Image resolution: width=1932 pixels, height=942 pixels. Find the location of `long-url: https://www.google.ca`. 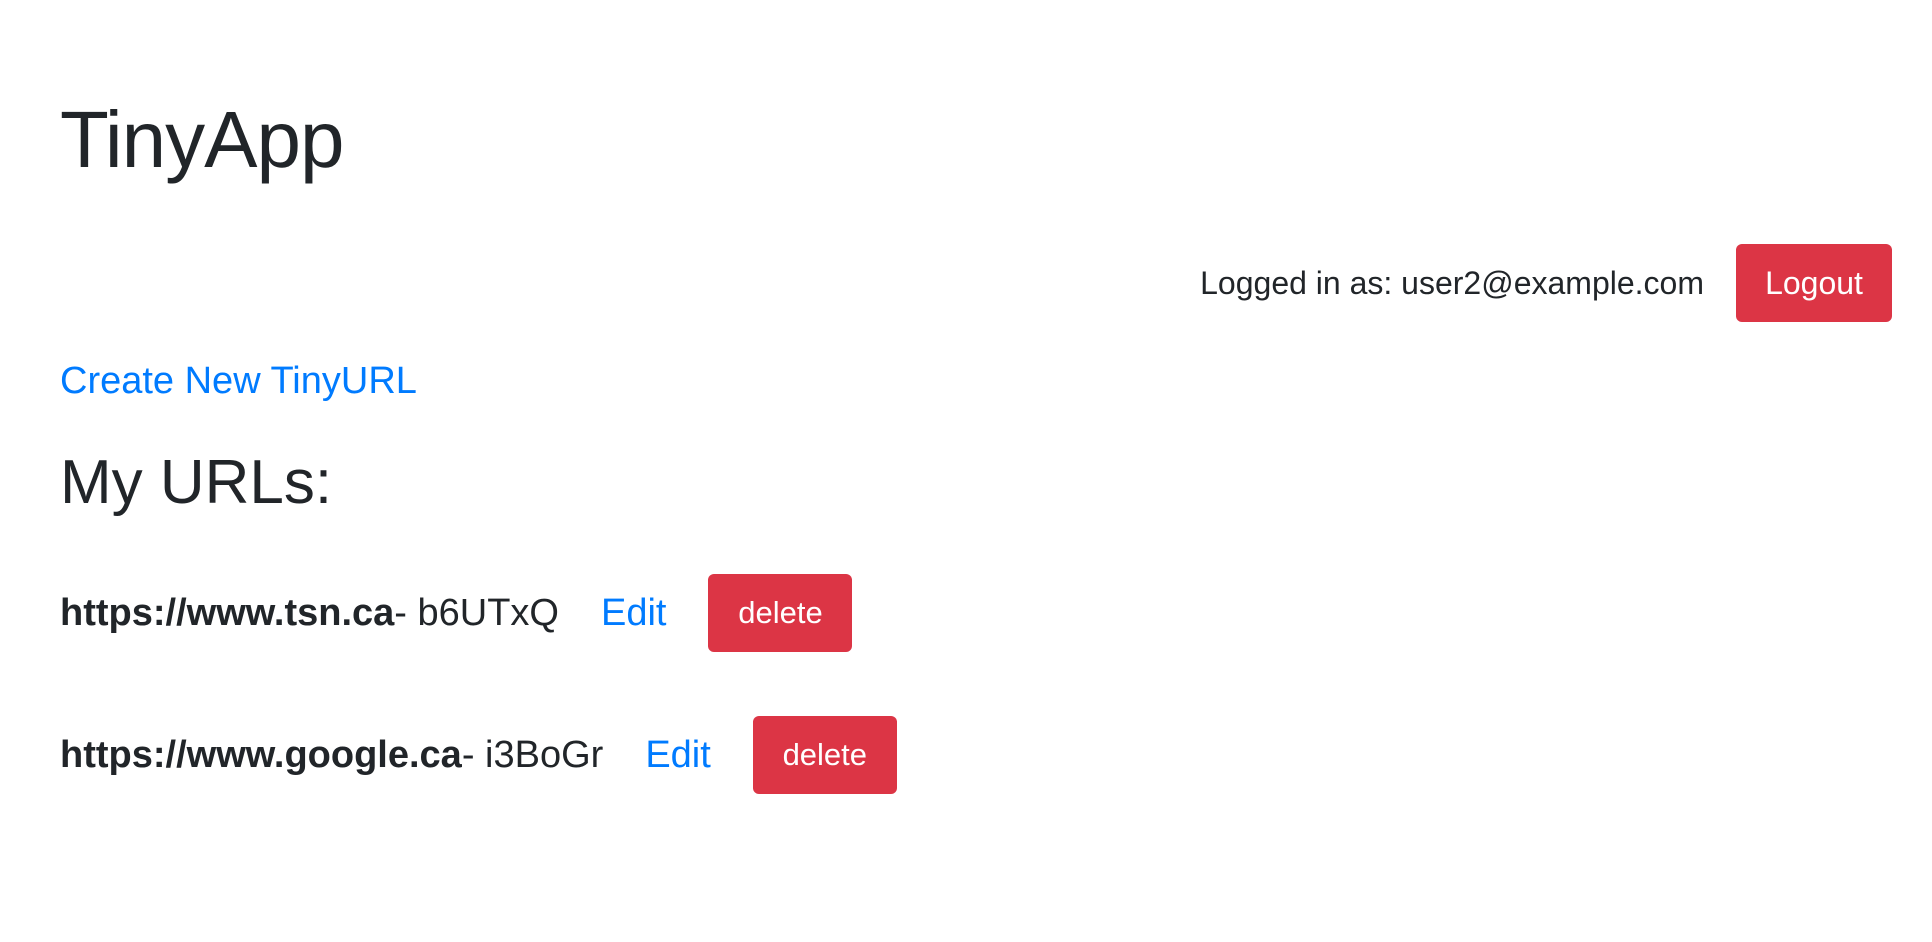

long-url: https://www.google.ca is located at coordinates (261, 754).